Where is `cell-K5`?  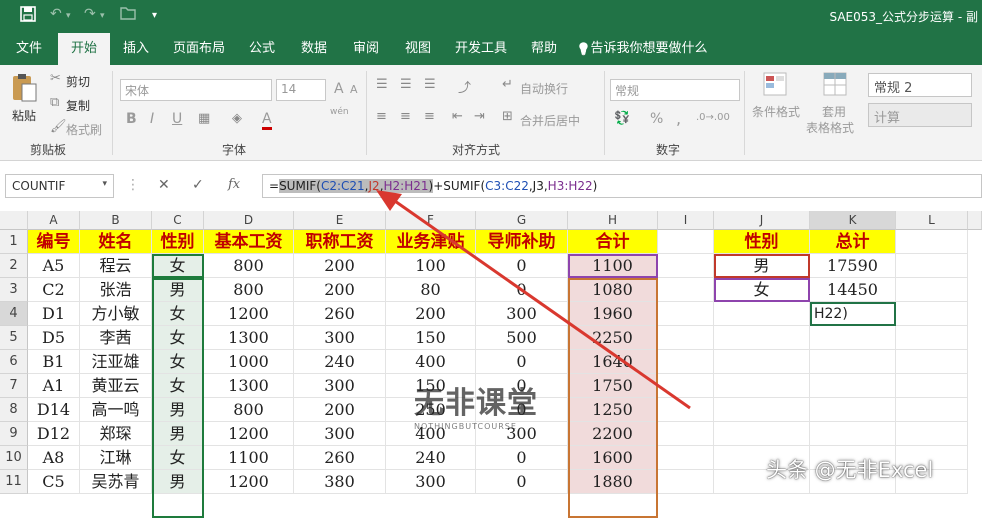 cell-K5 is located at coordinates (853, 338).